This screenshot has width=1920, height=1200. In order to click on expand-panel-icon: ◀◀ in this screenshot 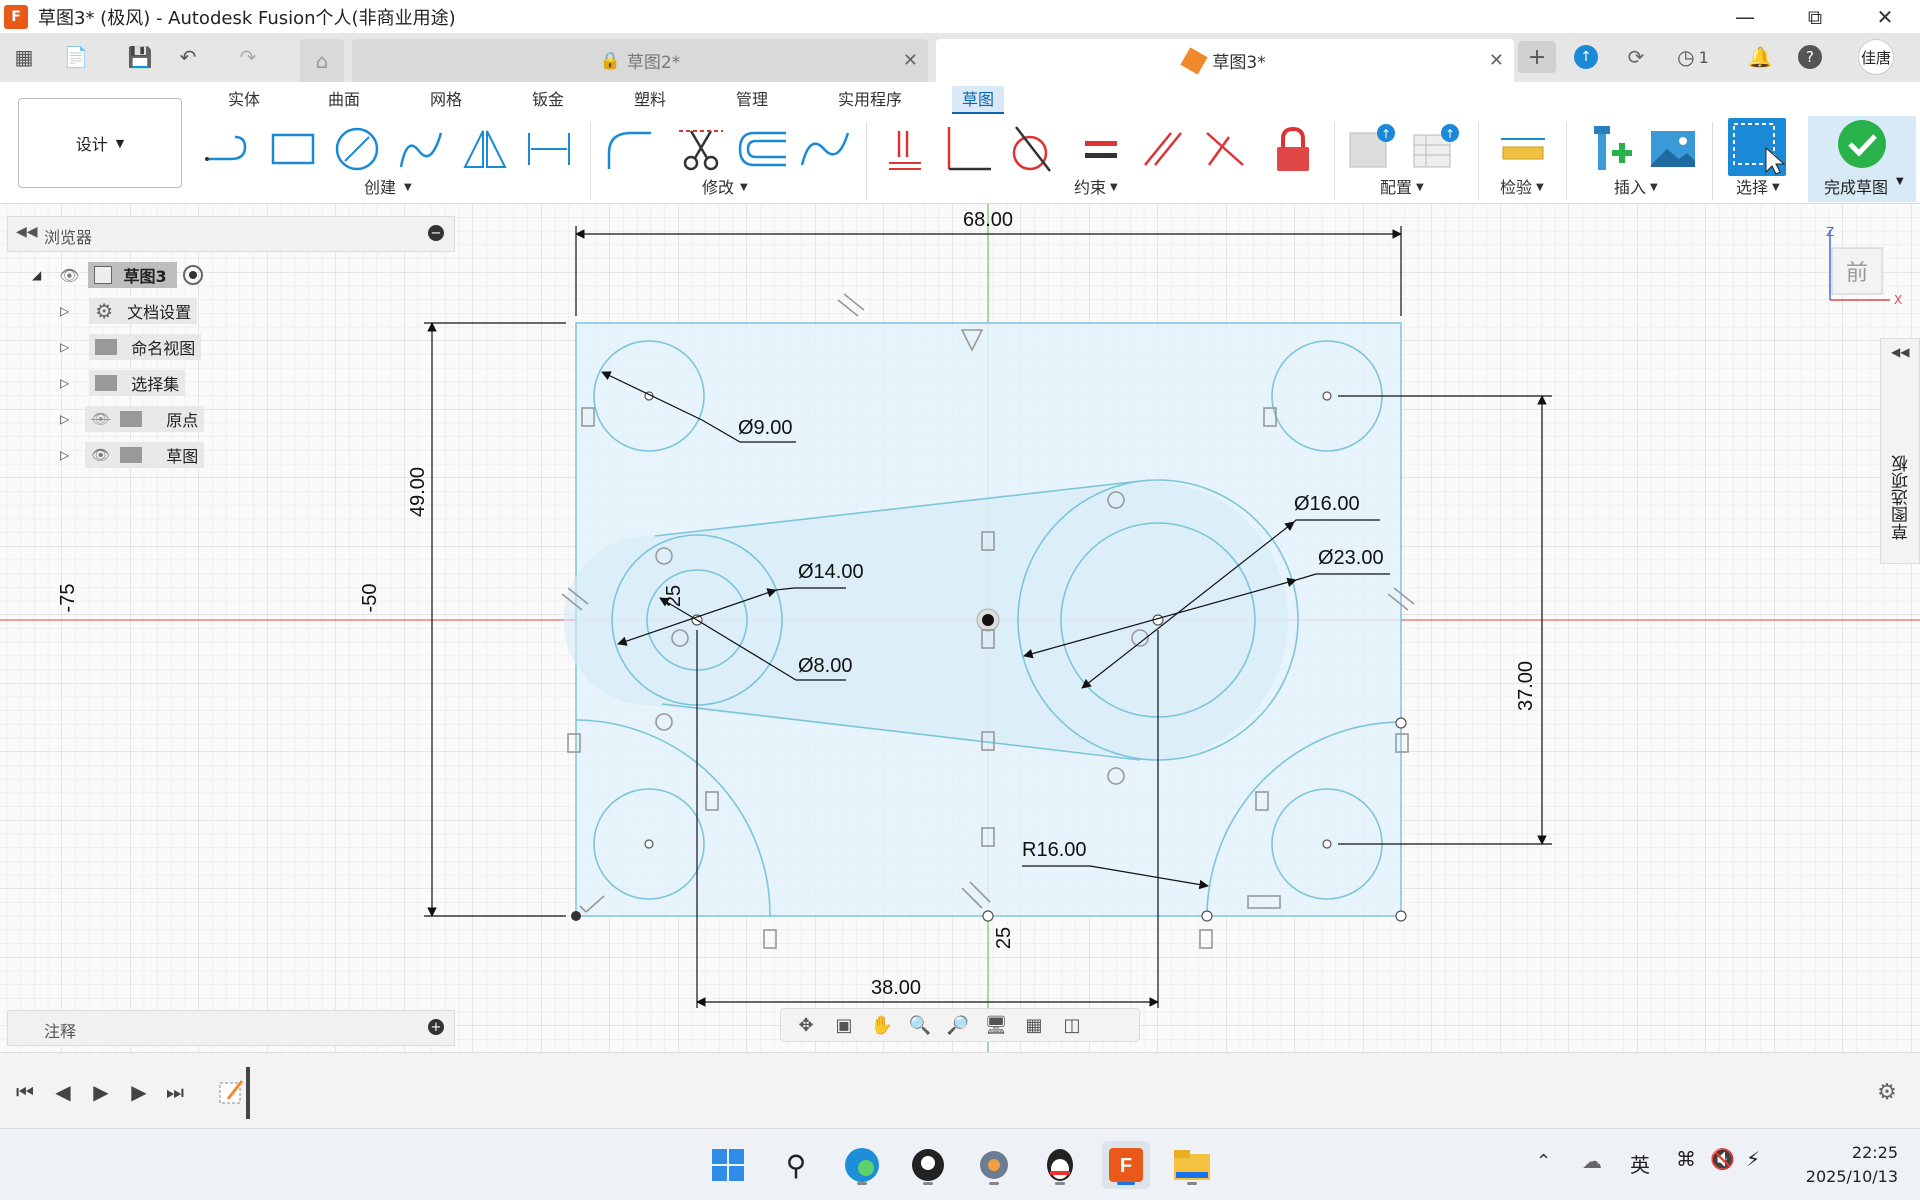, I will do `click(1900, 352)`.